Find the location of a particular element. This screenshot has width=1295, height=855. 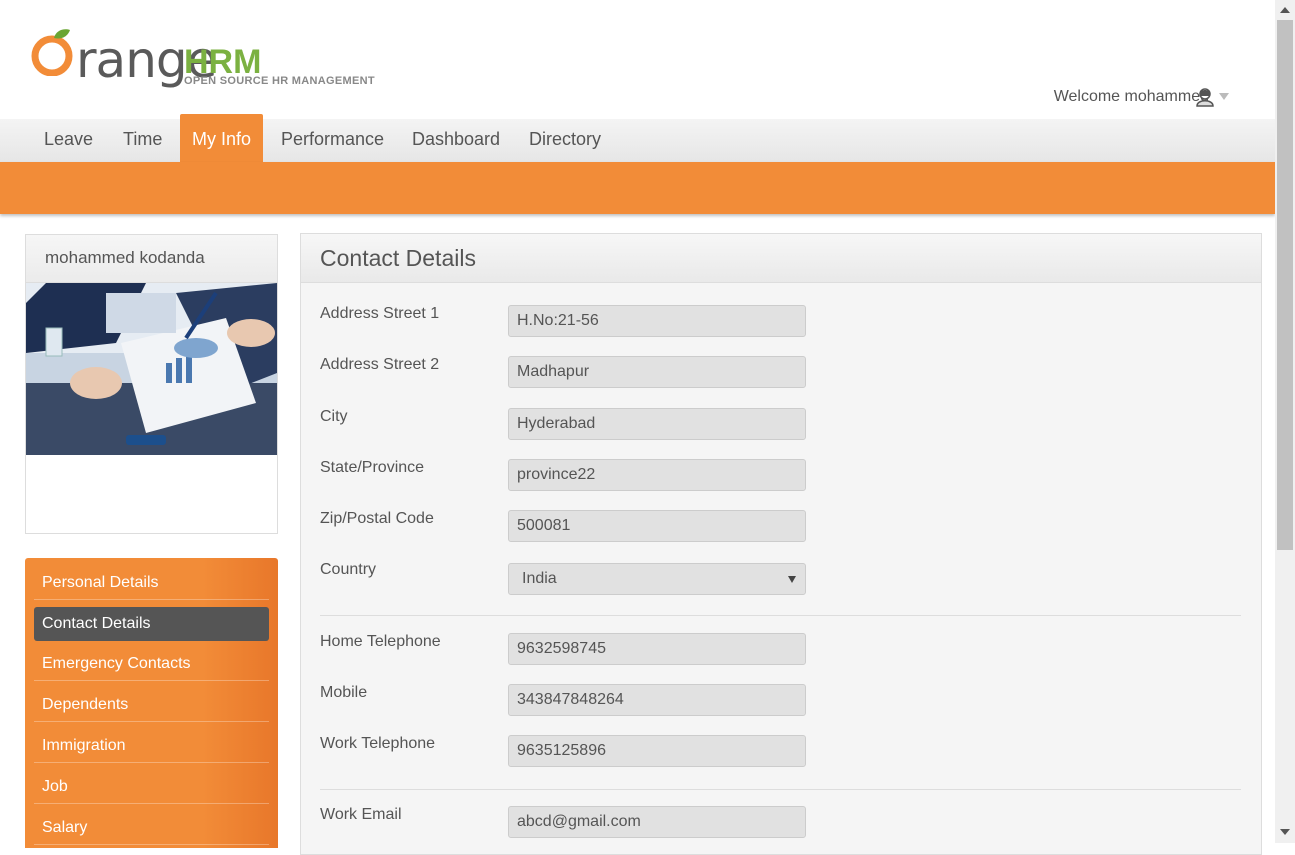

side-item-job: Job is located at coordinates (151, 787).